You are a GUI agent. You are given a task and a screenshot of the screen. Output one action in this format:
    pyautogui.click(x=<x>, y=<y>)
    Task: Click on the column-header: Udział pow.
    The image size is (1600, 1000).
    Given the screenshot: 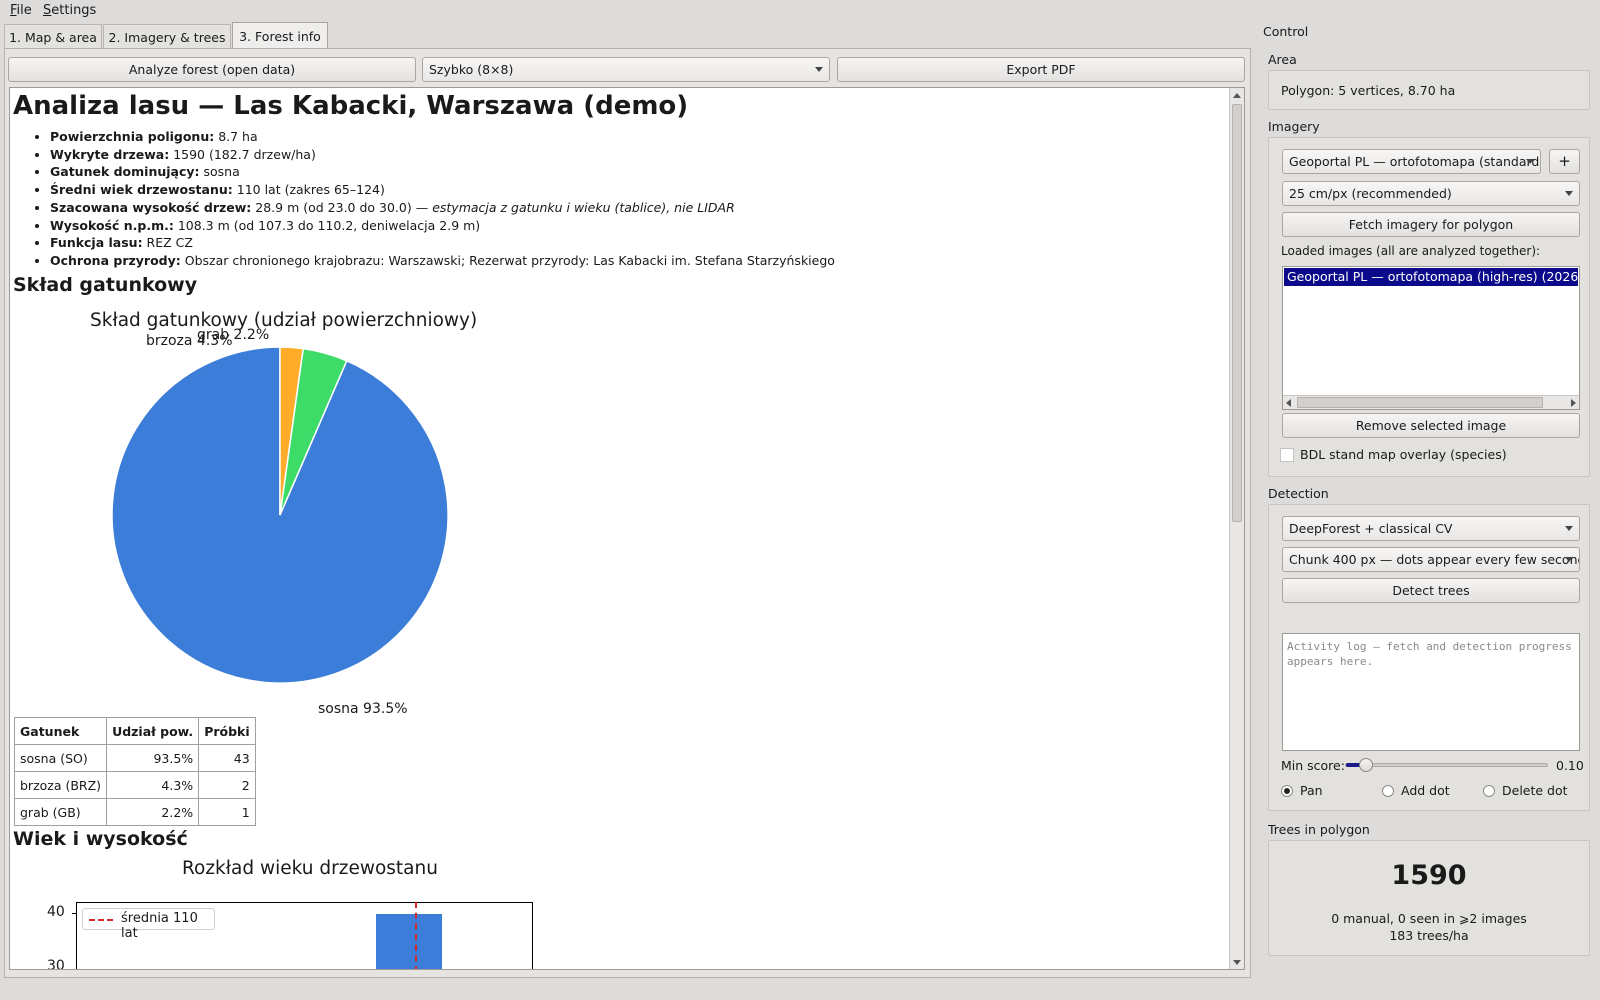 What is the action you would take?
    pyautogui.click(x=153, y=731)
    